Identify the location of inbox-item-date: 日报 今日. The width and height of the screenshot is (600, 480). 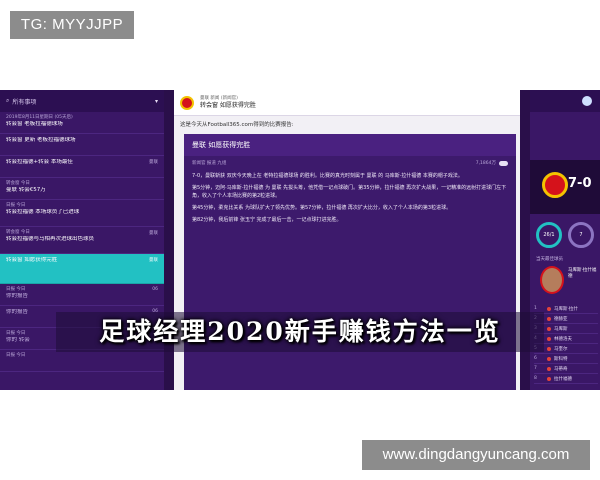
(16, 355).